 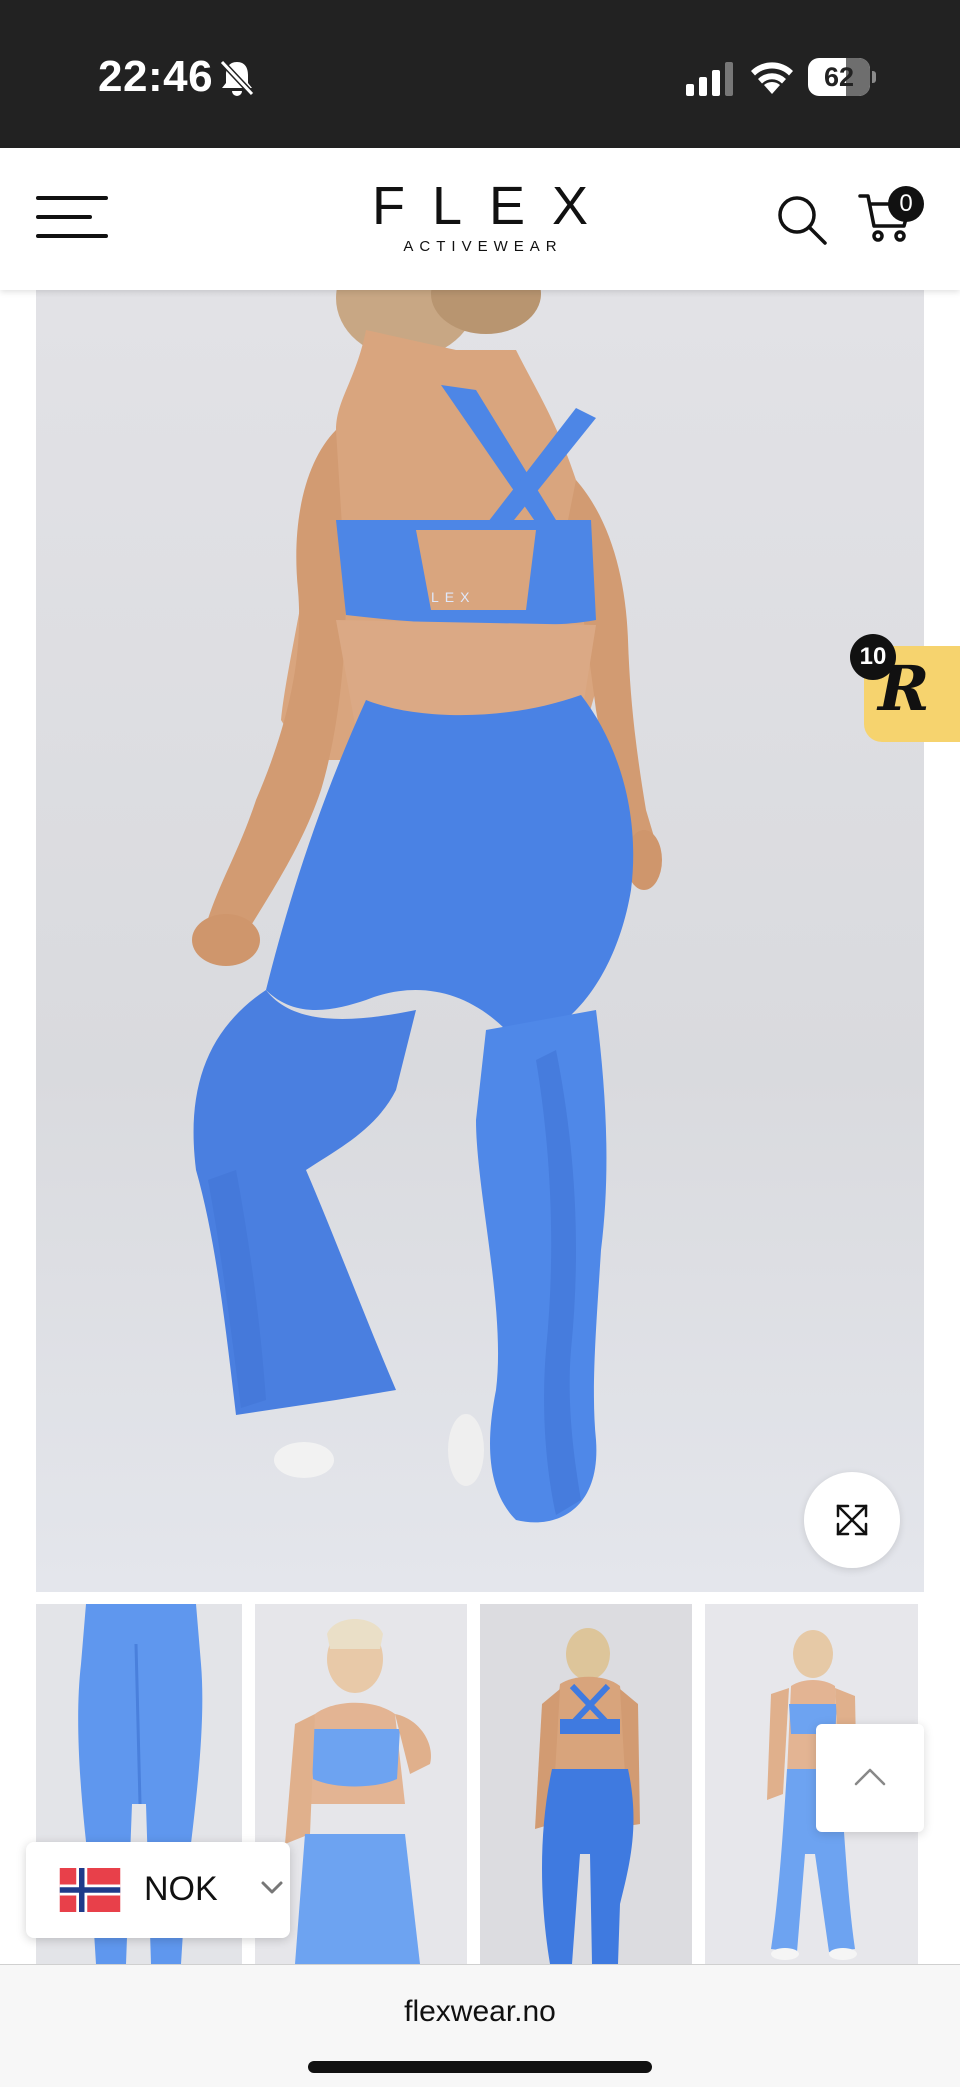 What do you see at coordinates (873, 657) in the screenshot?
I see `rewards-count-badge: 10` at bounding box center [873, 657].